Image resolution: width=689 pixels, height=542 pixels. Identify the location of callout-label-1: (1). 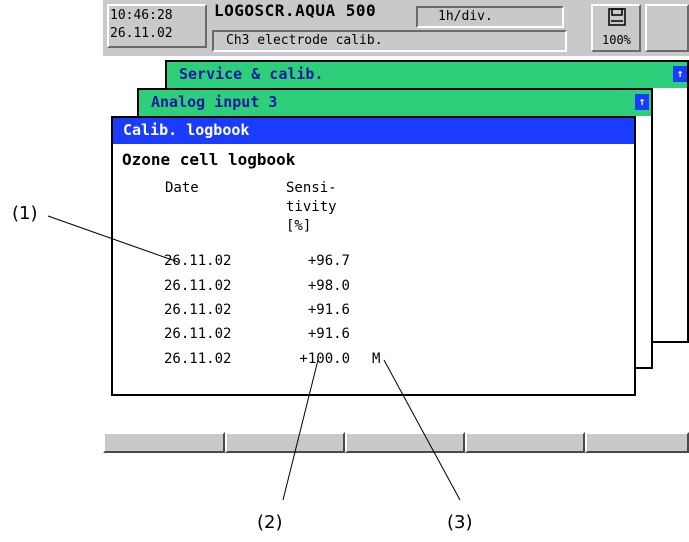
(25, 213).